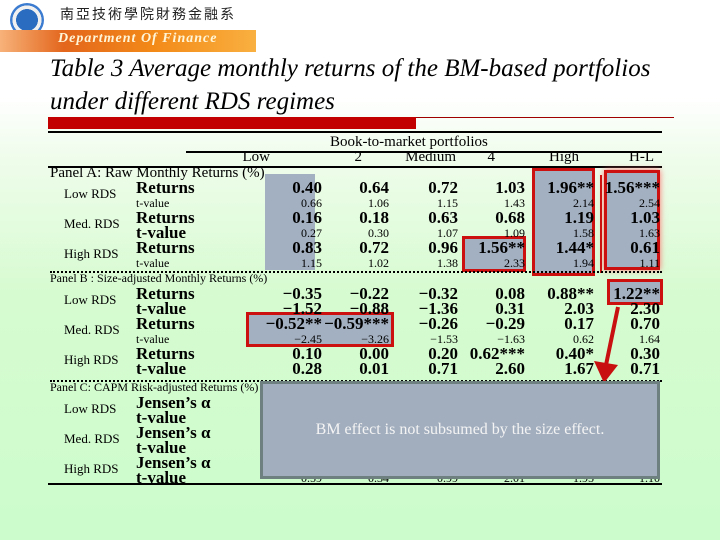  I want to click on table-cell: 0.64, so click(374, 187).